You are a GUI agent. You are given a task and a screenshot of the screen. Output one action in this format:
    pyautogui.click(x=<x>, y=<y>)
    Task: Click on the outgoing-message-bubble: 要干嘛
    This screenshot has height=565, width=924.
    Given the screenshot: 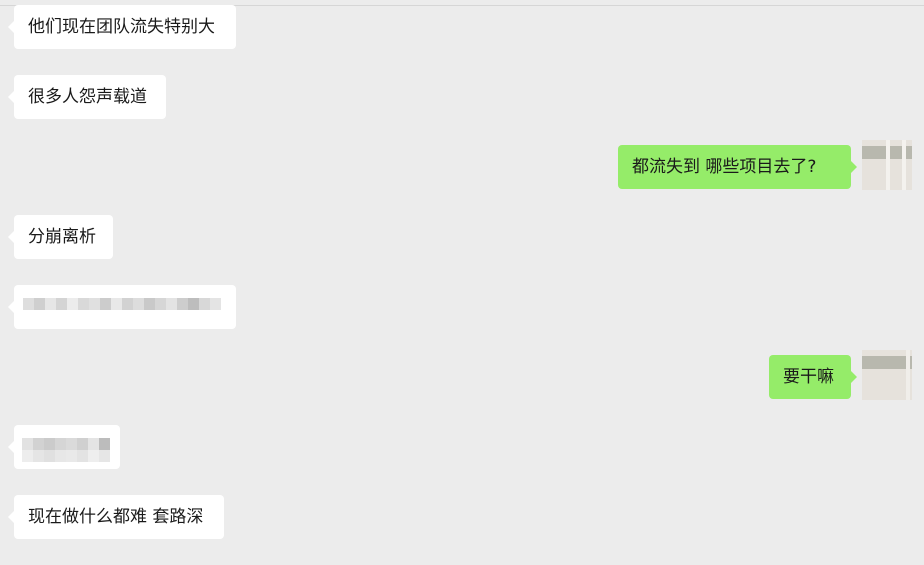 What is the action you would take?
    pyautogui.click(x=813, y=377)
    